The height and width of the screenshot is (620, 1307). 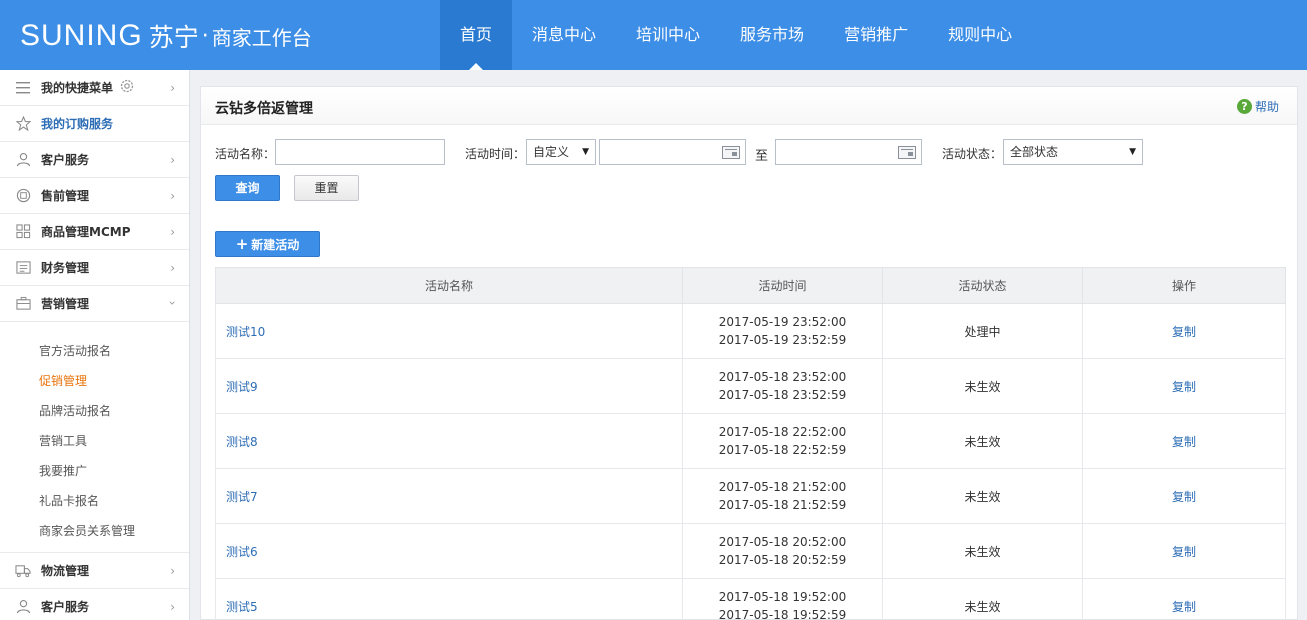 I want to click on sidebar-item-label: 我的订购服务, so click(x=77, y=124).